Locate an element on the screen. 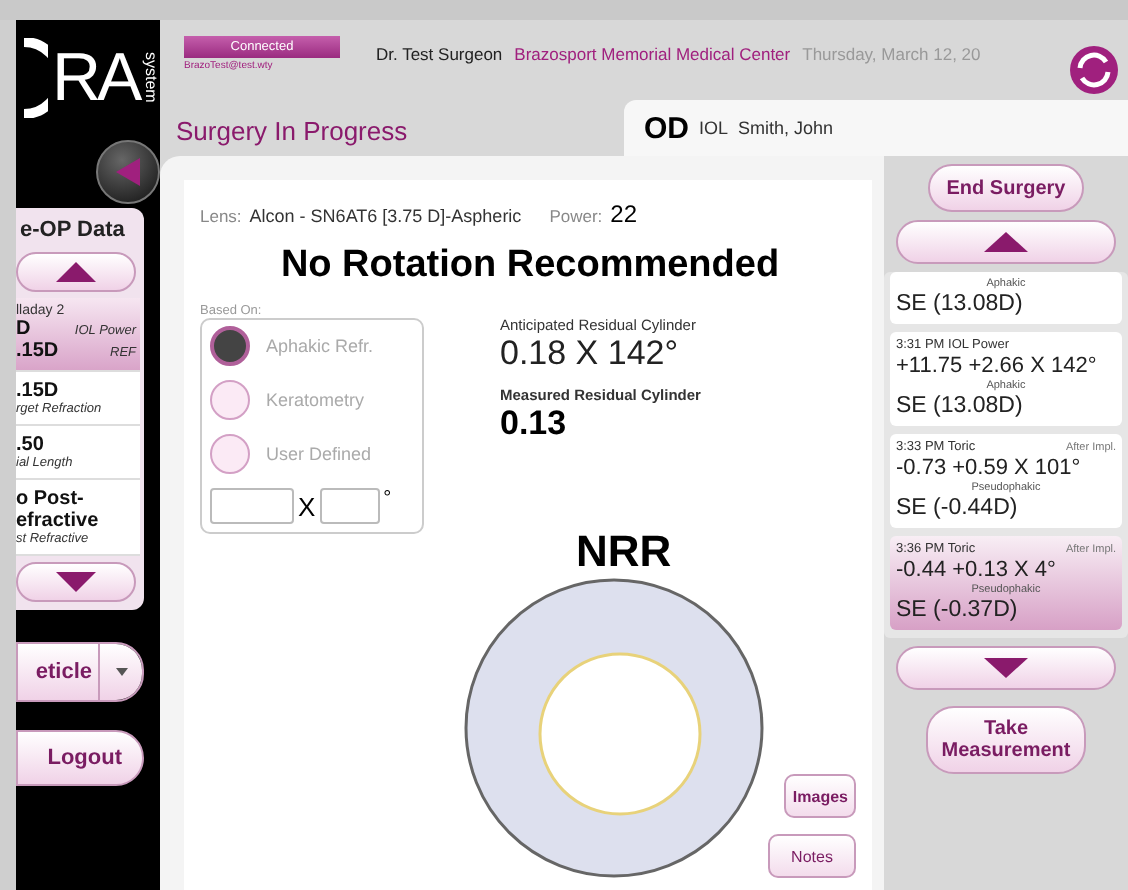 The width and height of the screenshot is (1128, 890). option-label: User Defined is located at coordinates (319, 454).